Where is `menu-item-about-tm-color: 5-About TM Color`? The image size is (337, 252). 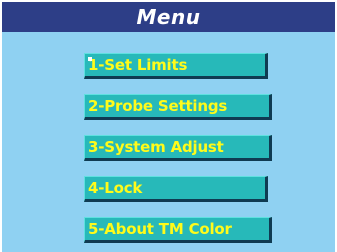 menu-item-about-tm-color: 5-About TM Color is located at coordinates (178, 230).